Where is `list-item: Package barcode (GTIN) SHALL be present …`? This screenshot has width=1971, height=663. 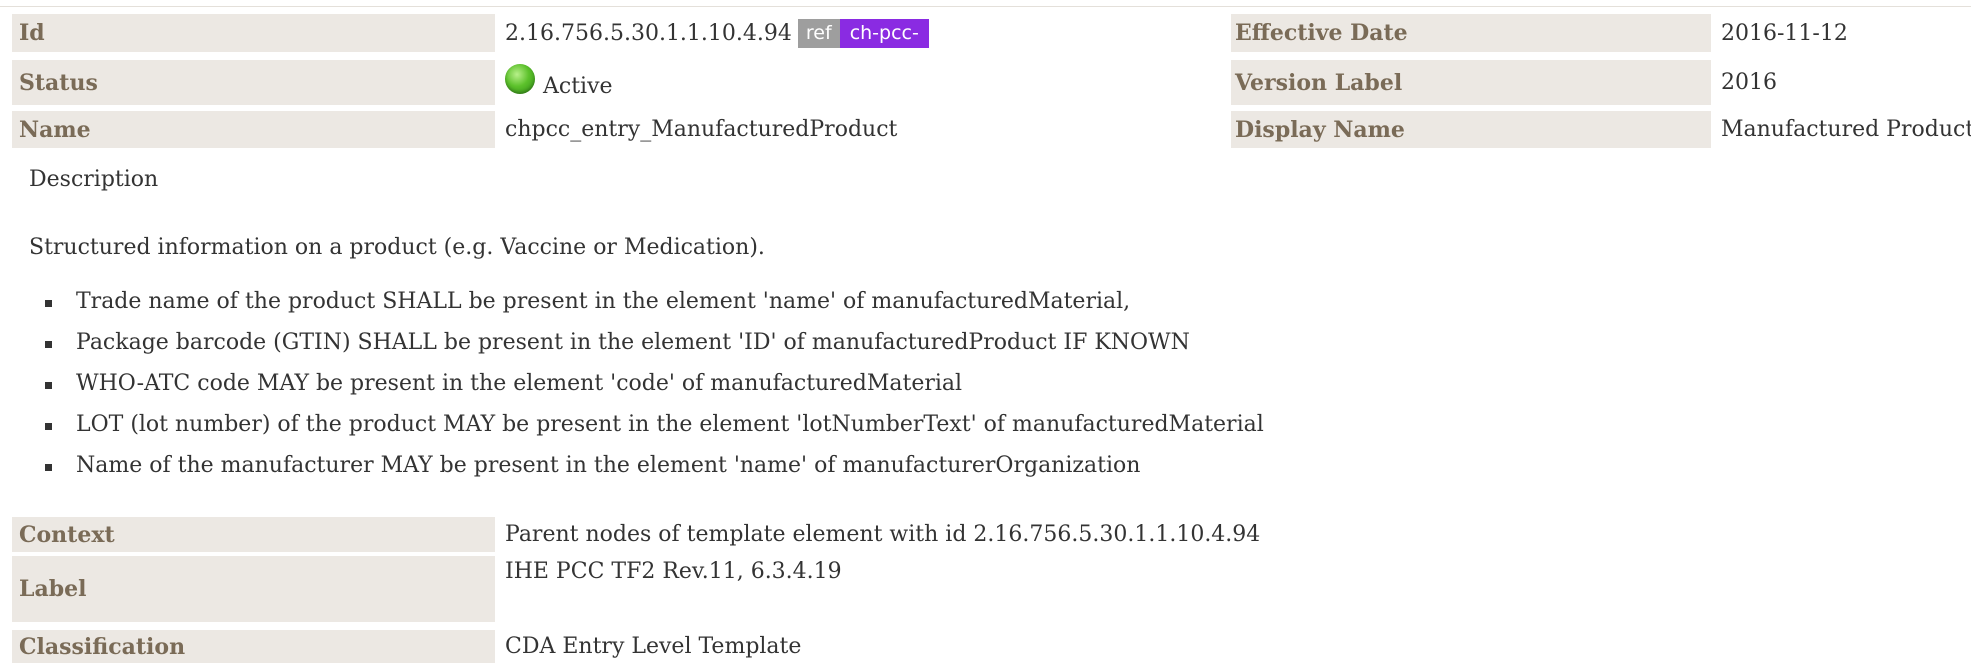 list-item: Package barcode (GTIN) SHALL be present … is located at coordinates (646, 350).